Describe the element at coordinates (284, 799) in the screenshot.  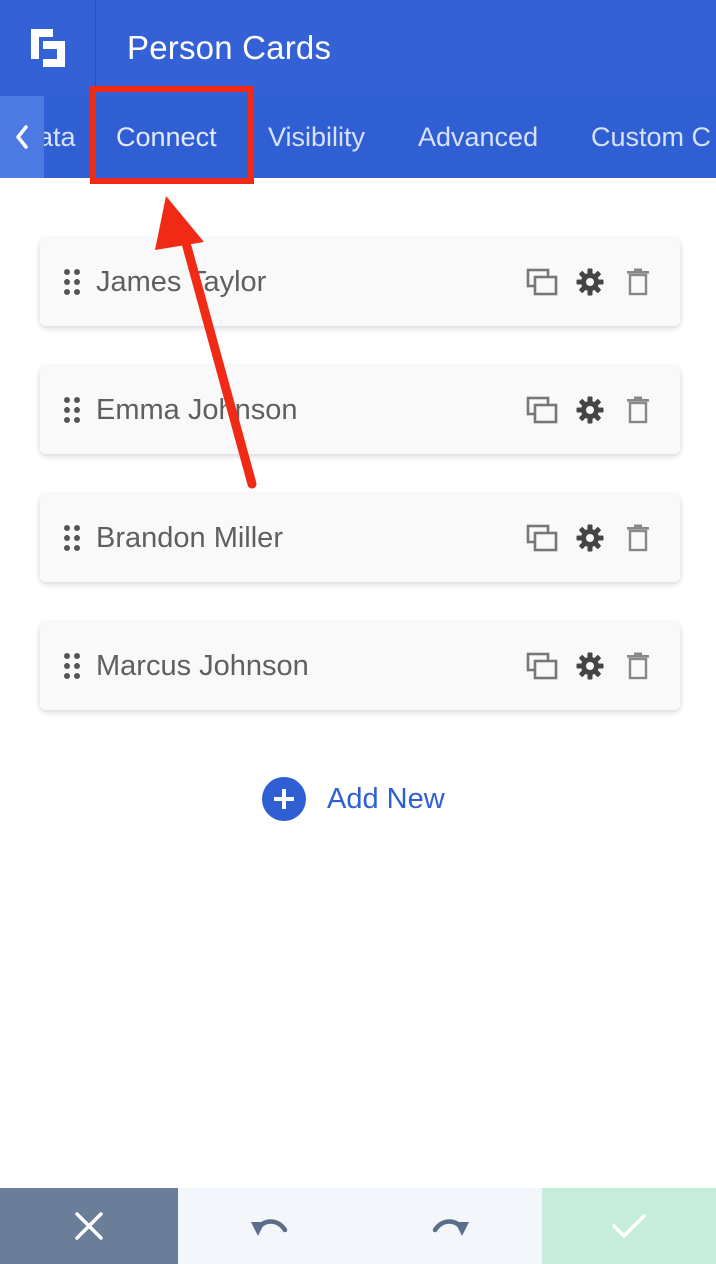
I see `plus-icon` at that location.